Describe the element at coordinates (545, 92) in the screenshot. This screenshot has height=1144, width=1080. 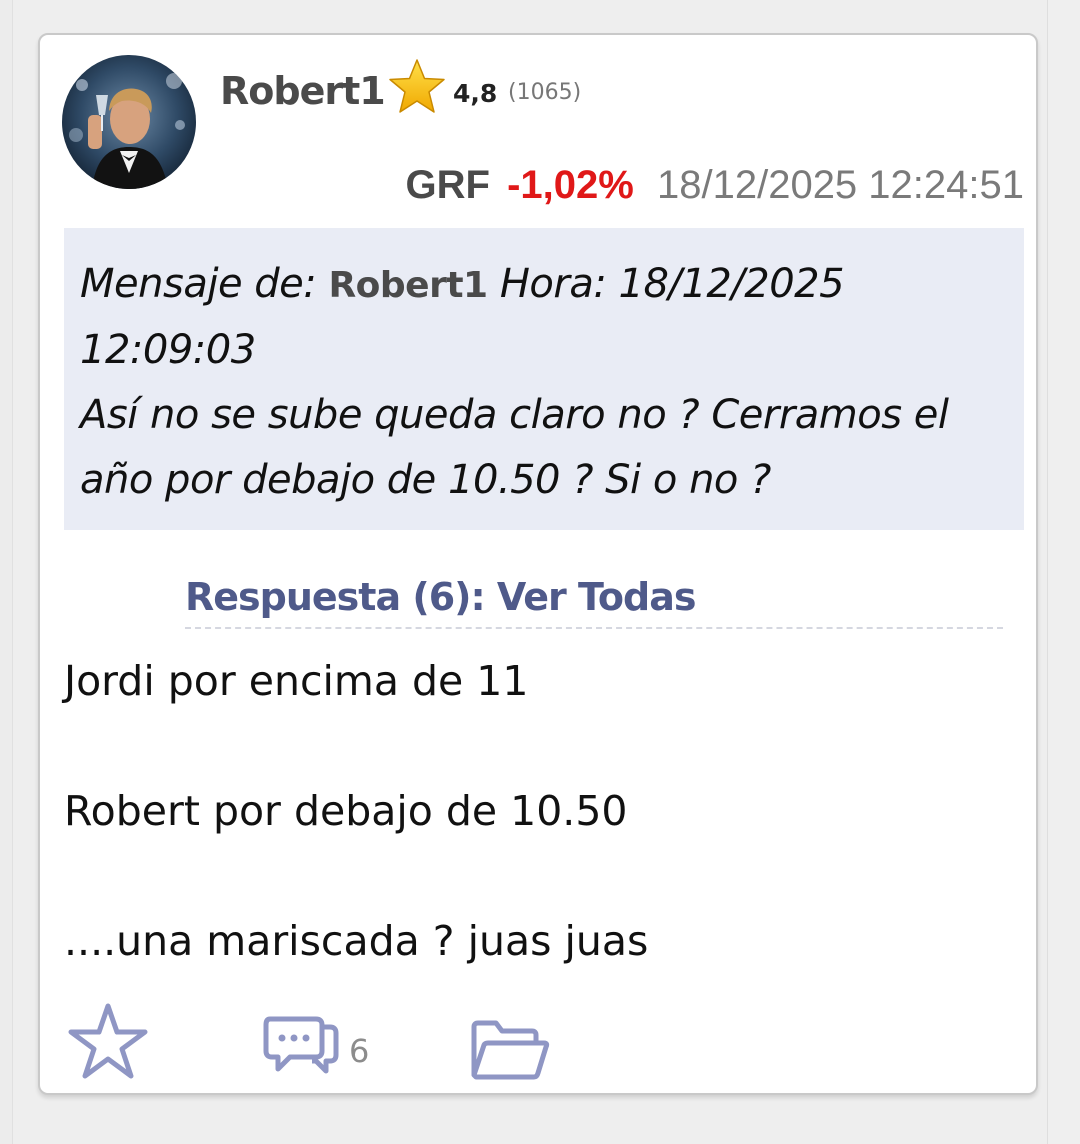
I see `rating-count: (1065)` at that location.